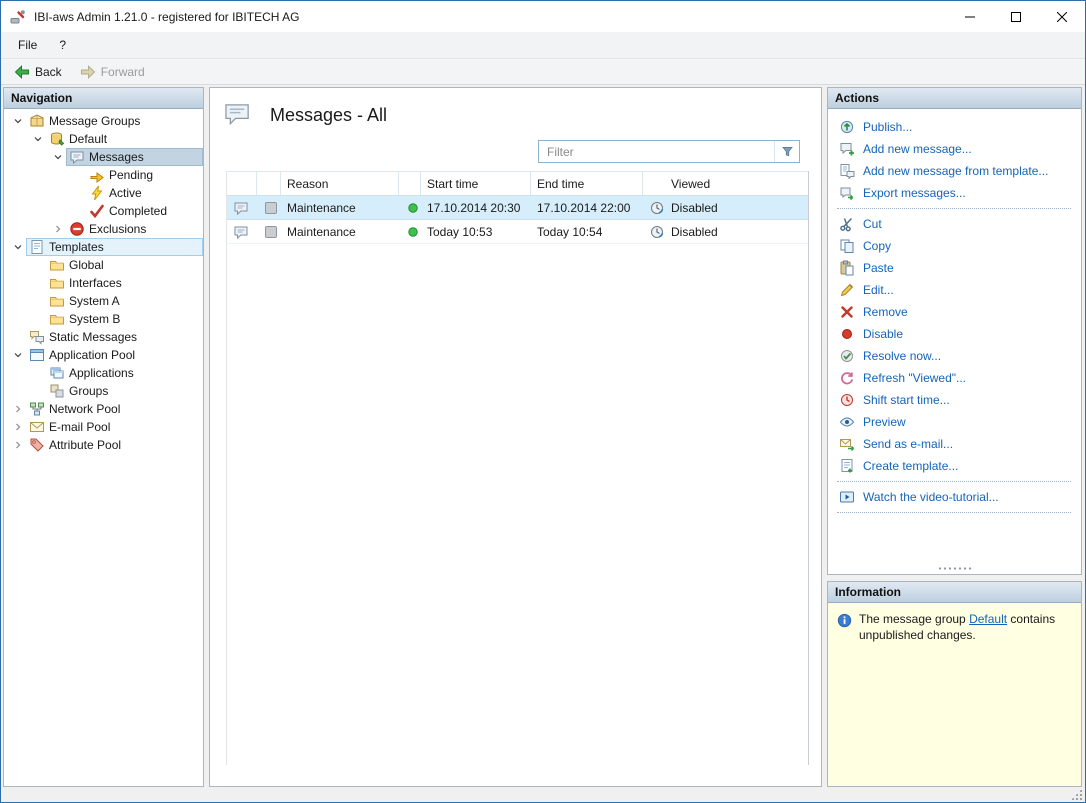 The height and width of the screenshot is (803, 1086). What do you see at coordinates (515, 155) in the screenshot?
I see `filter-row` at bounding box center [515, 155].